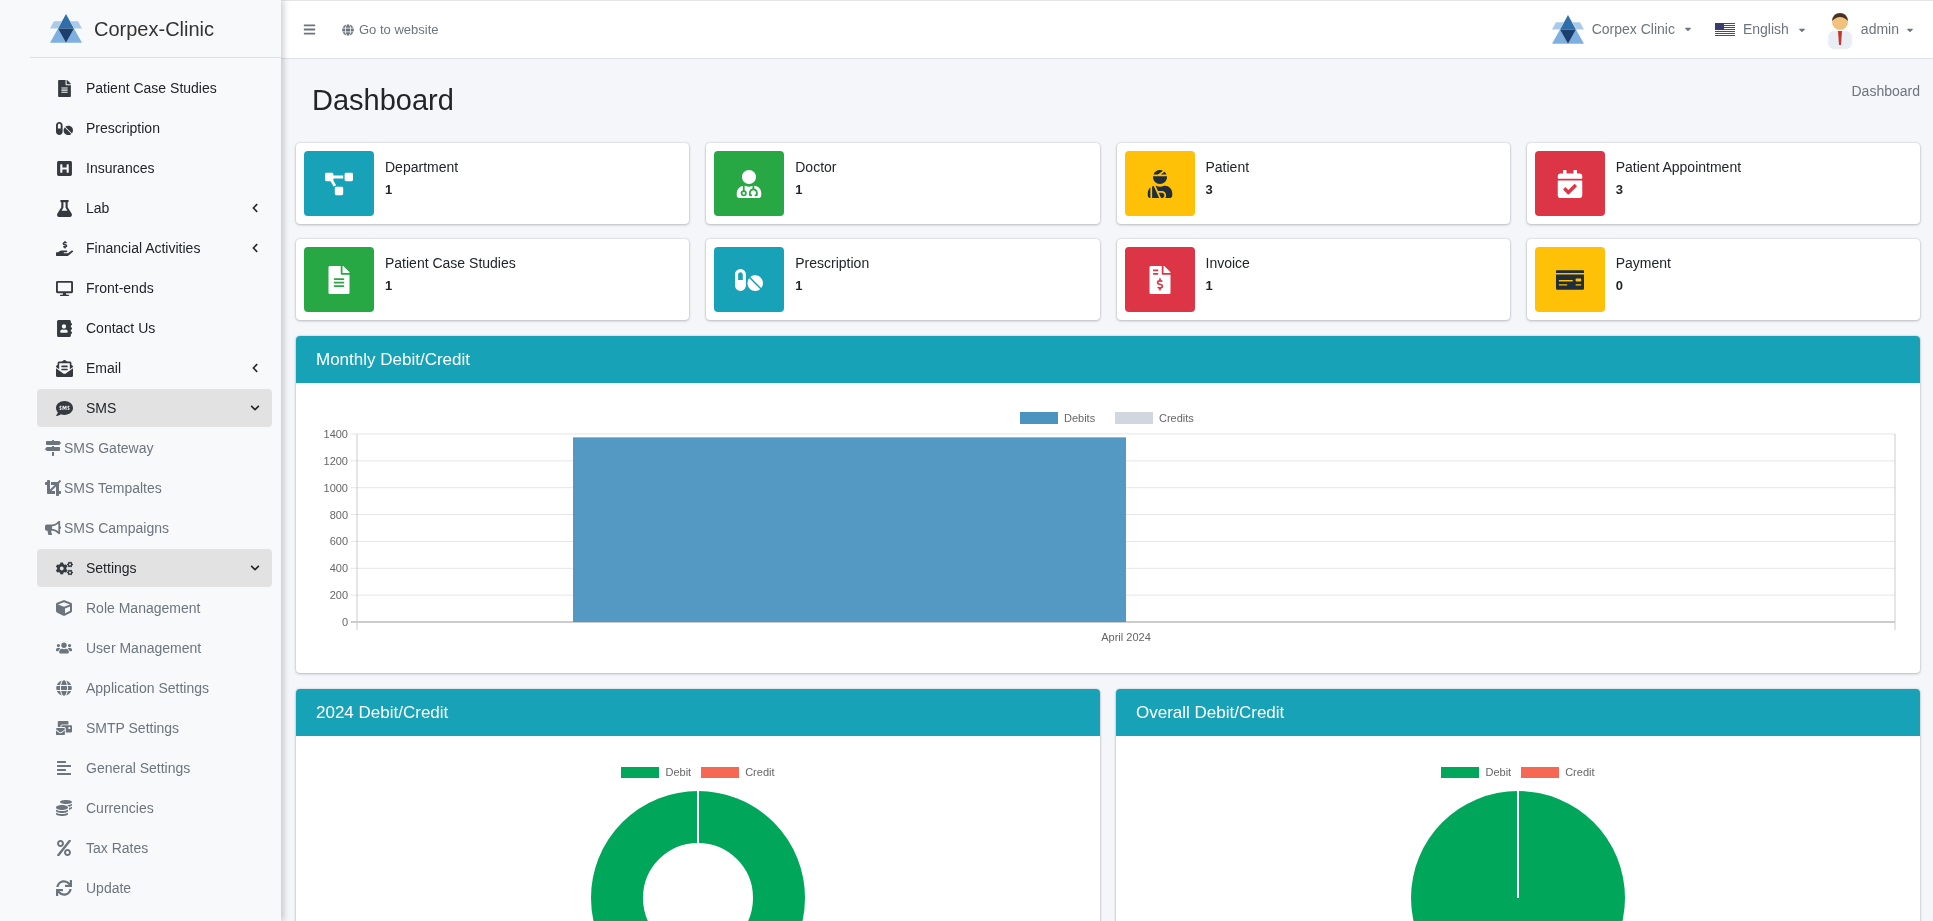 The height and width of the screenshot is (921, 1933). I want to click on menu-icon, so click(309, 29).